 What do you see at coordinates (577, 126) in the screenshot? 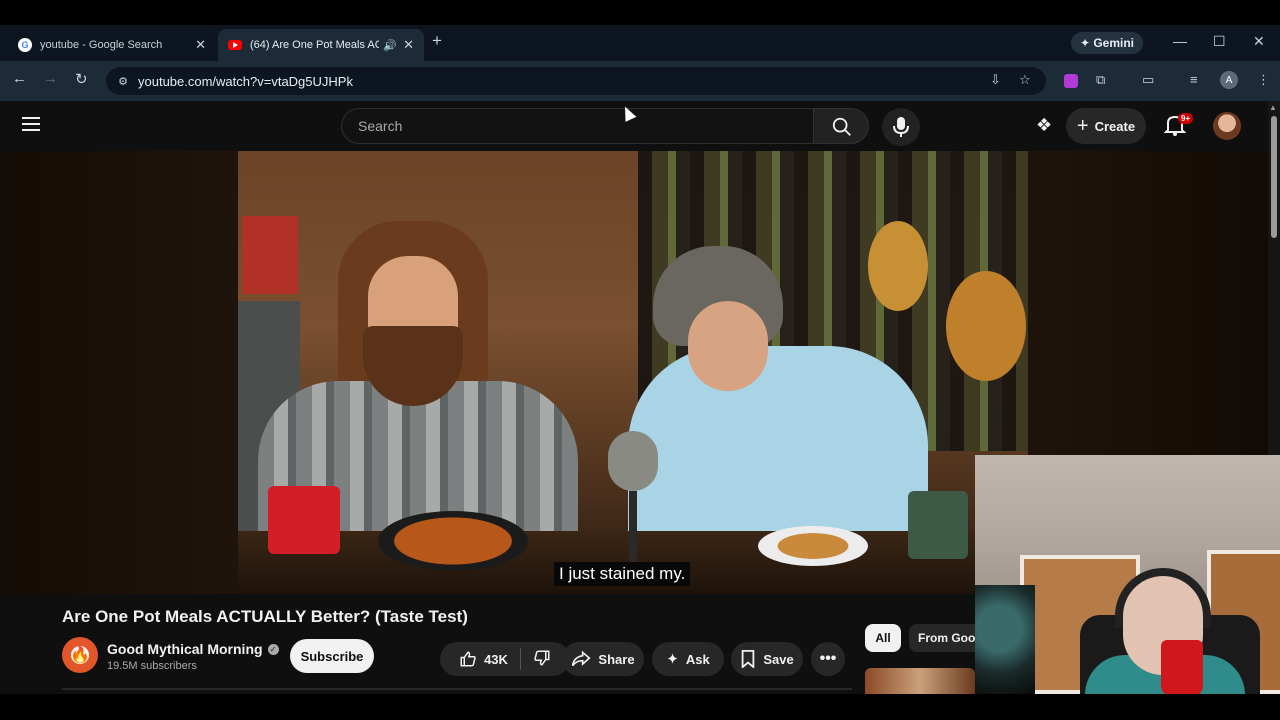
I see `search-input: Search` at bounding box center [577, 126].